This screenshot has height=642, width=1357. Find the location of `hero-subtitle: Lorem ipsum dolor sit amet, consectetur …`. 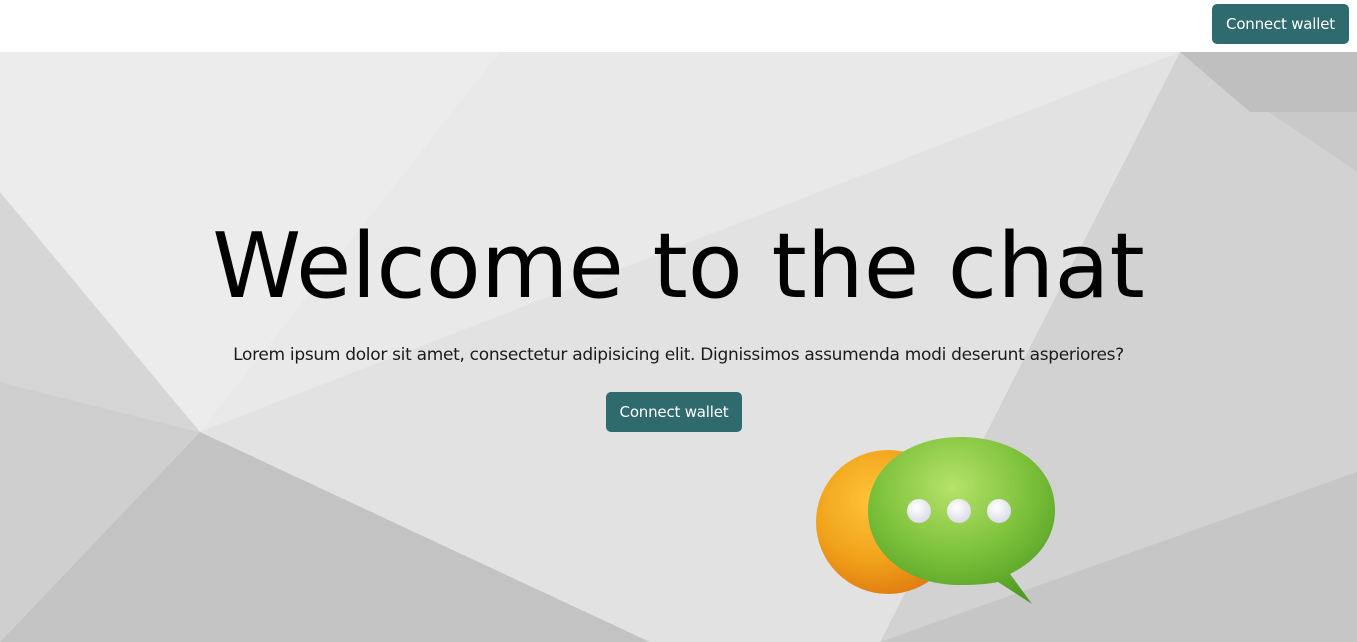

hero-subtitle: Lorem ipsum dolor sit amet, consectetur … is located at coordinates (678, 355).